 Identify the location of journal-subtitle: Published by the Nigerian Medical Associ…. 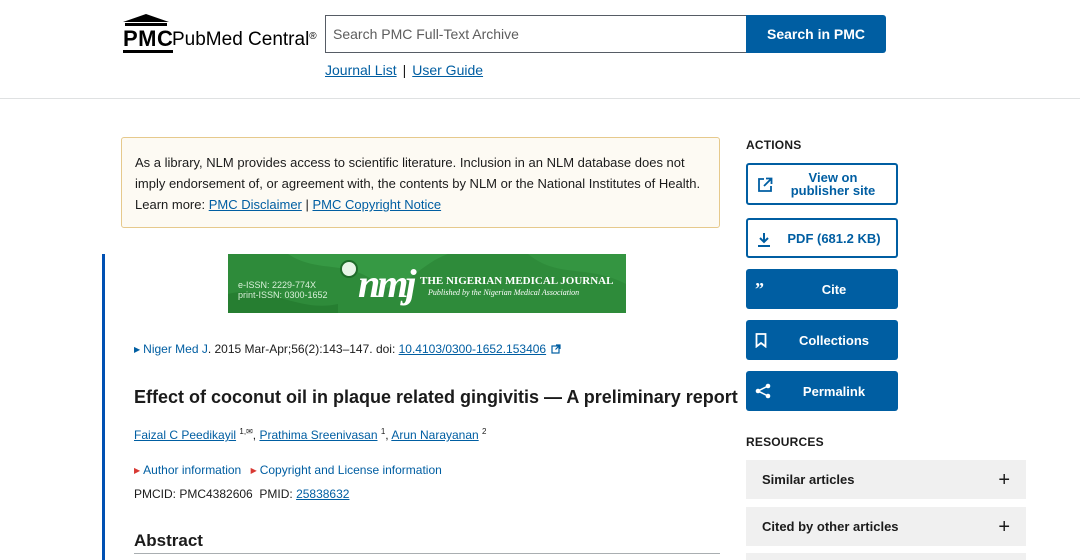
(504, 292).